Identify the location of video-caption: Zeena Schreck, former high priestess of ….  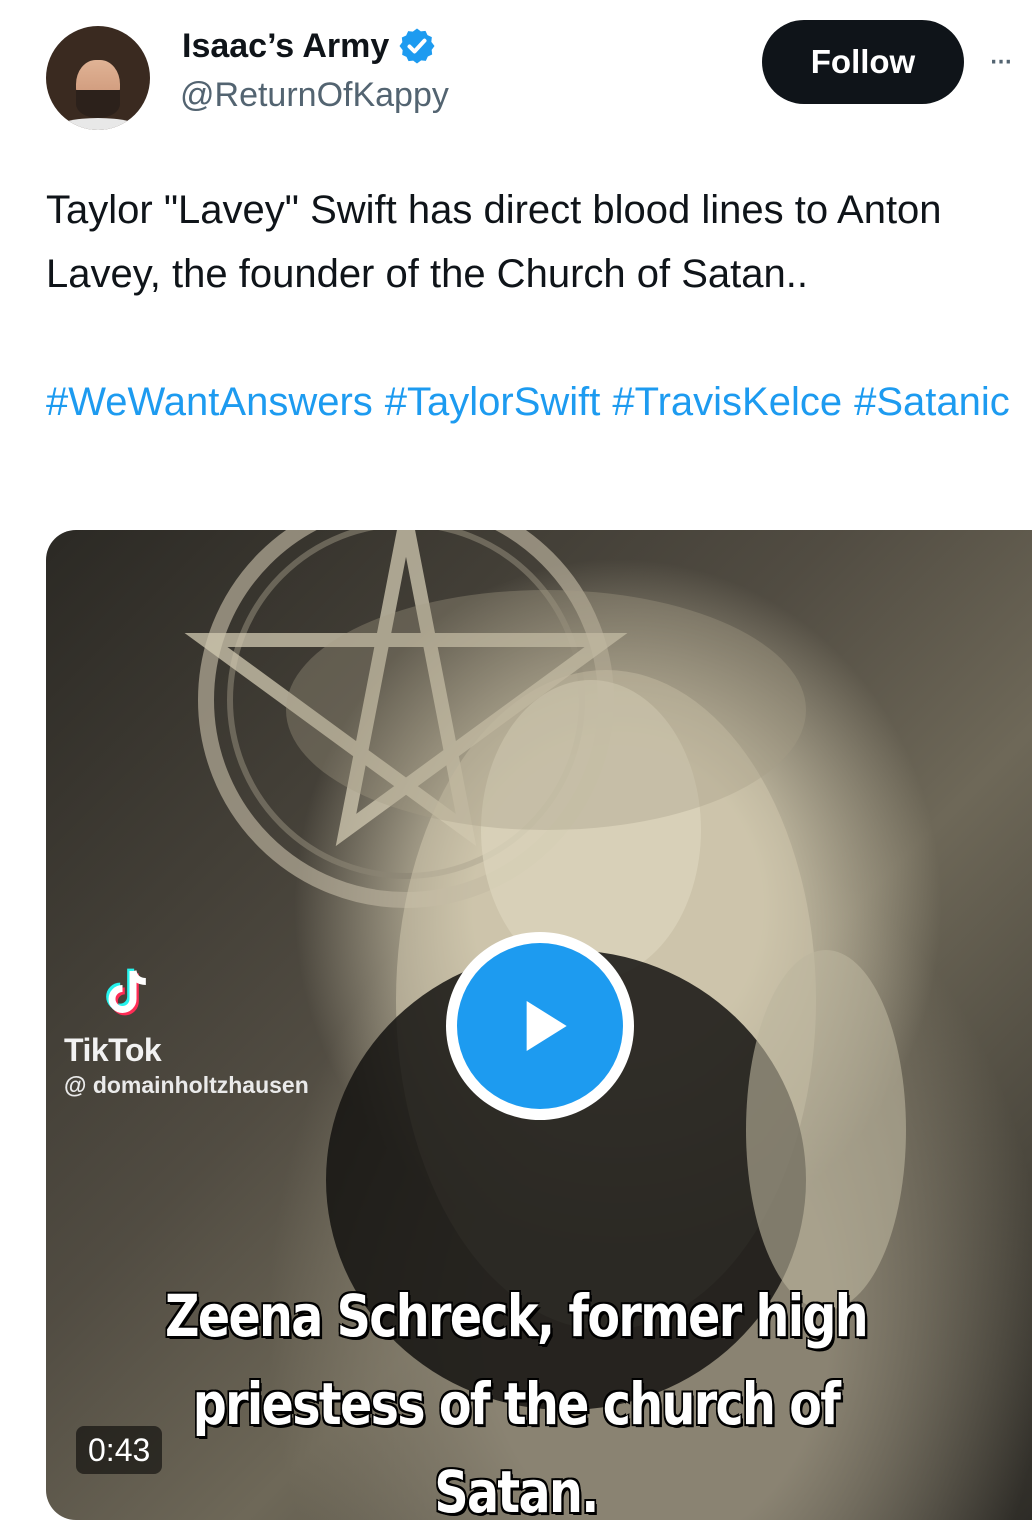
(516, 1401).